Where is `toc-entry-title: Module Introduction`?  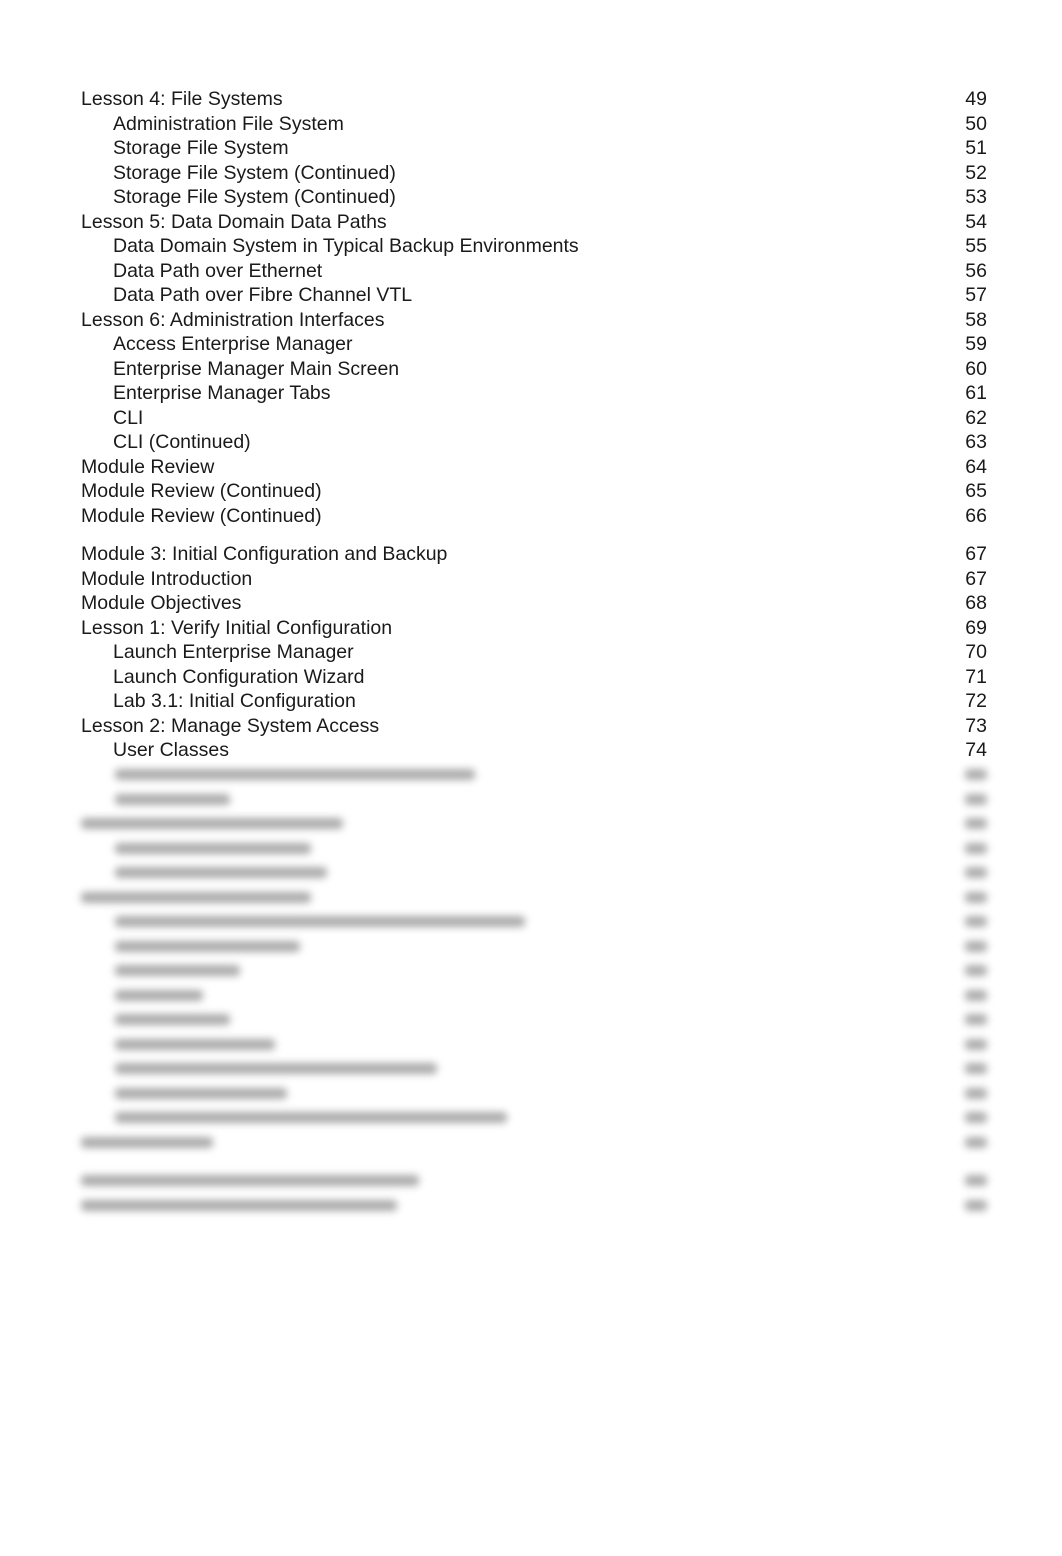 toc-entry-title: Module Introduction is located at coordinates (167, 578).